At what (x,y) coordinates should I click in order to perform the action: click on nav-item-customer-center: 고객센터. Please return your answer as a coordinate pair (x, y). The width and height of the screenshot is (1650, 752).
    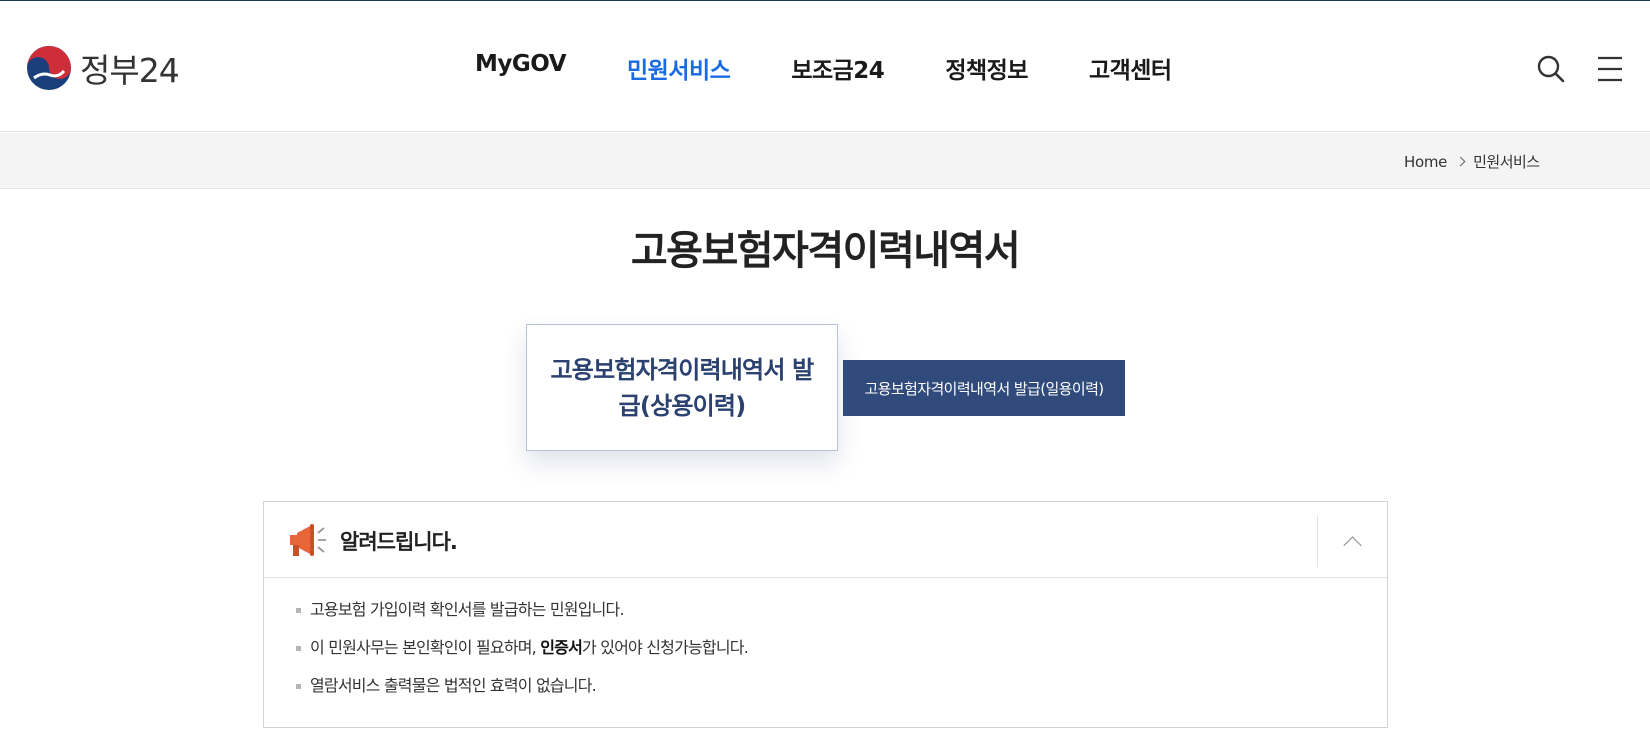
    Looking at the image, I should click on (1130, 68).